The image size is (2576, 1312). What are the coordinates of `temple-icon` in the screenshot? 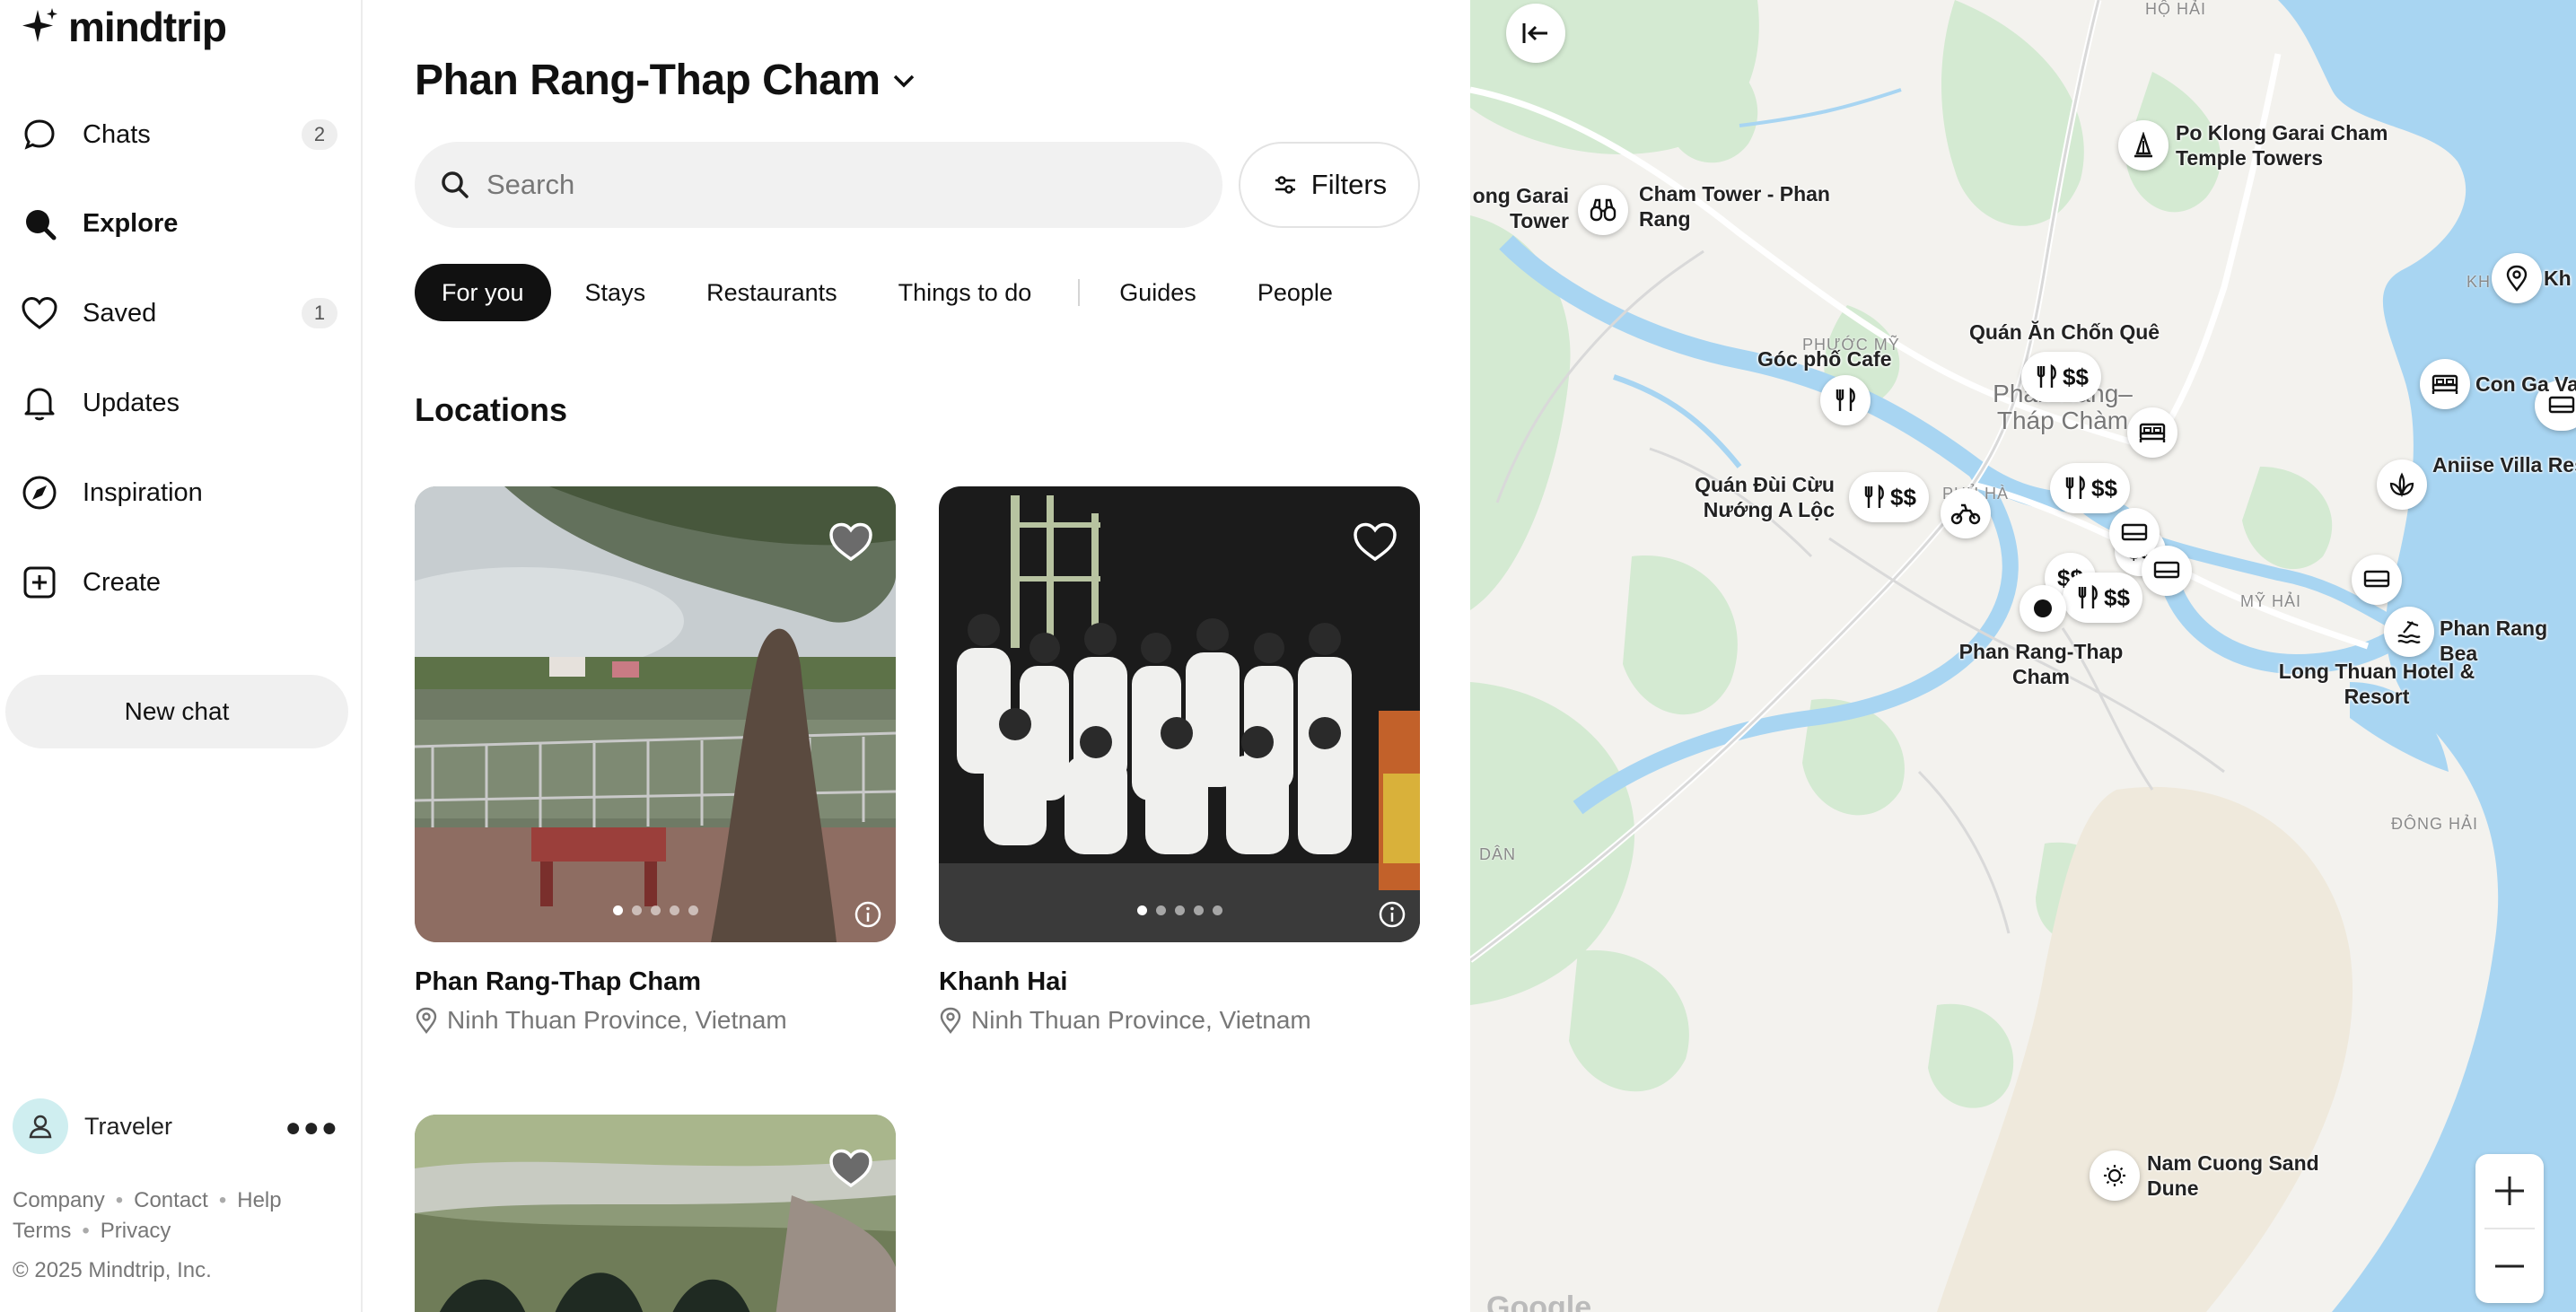 It's located at (2143, 145).